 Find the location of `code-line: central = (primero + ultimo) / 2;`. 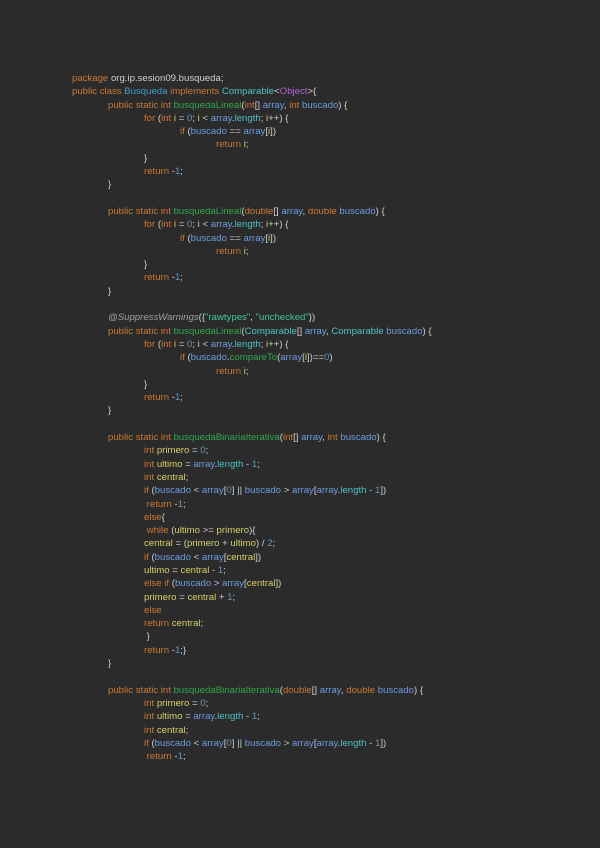

code-line: central = (primero + ultimo) / 2; is located at coordinates (336, 543).